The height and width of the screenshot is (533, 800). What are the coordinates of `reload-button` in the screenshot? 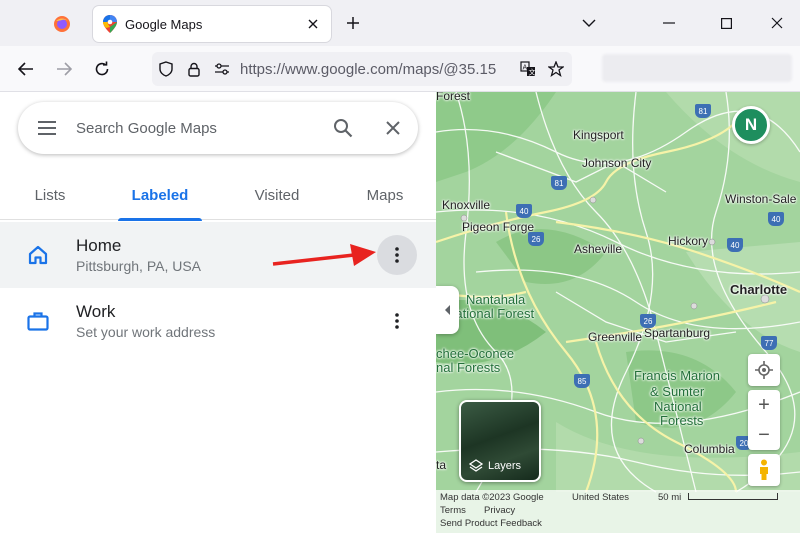 It's located at (102, 69).